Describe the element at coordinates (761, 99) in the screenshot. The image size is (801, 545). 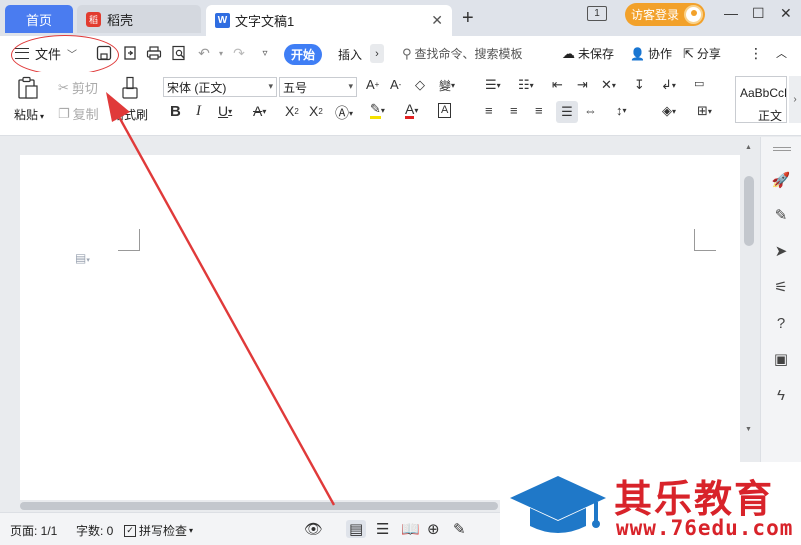
I see `style-normal: AaBbCcDd 正文` at that location.